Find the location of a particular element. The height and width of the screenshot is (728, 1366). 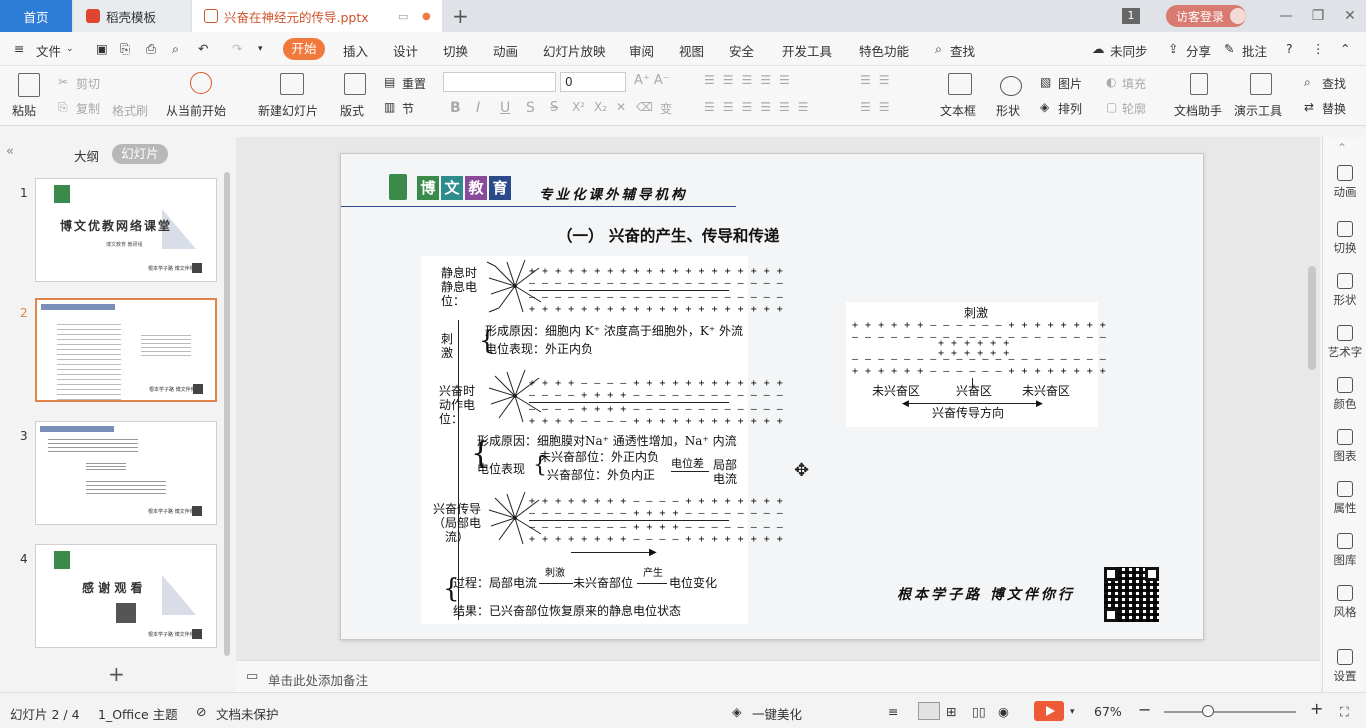

new-tab-button: + is located at coordinates (460, 16).